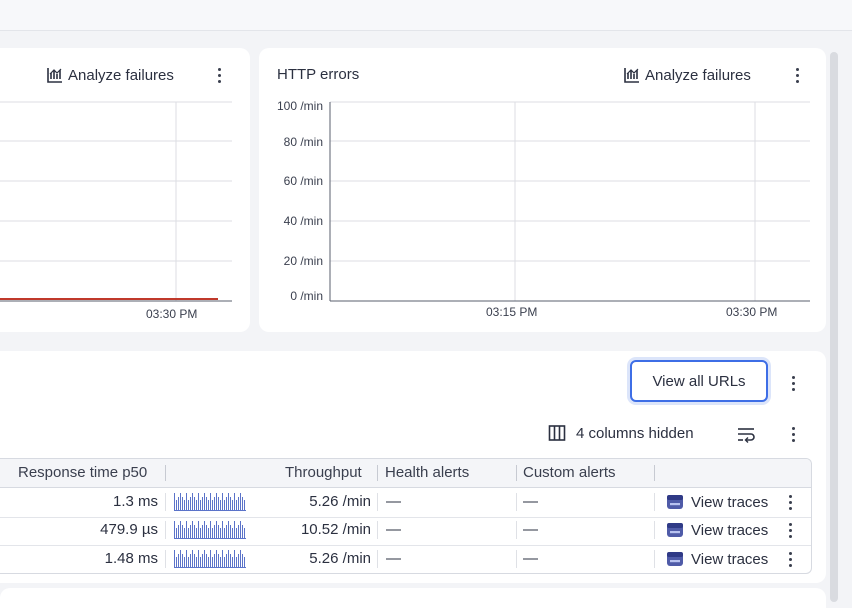  What do you see at coordinates (129, 529) in the screenshot?
I see `response-time-cell: 479.9 µs` at bounding box center [129, 529].